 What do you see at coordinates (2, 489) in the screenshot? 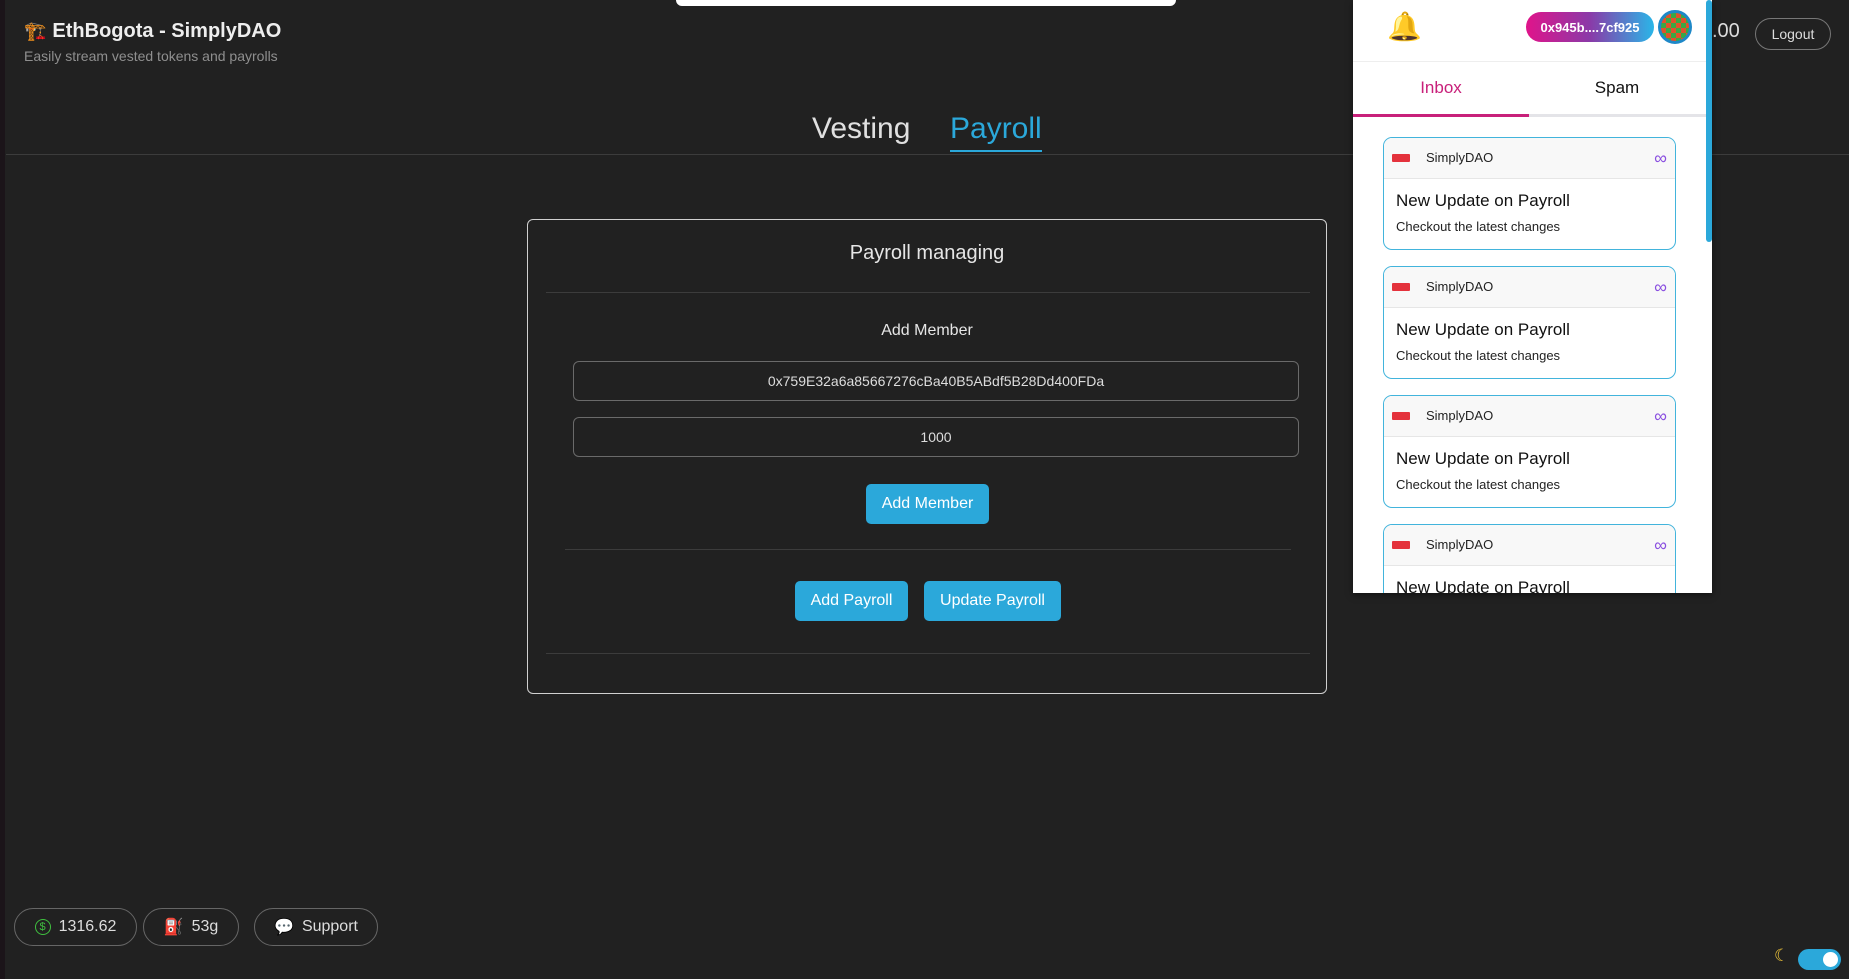
I see `window-edge` at bounding box center [2, 489].